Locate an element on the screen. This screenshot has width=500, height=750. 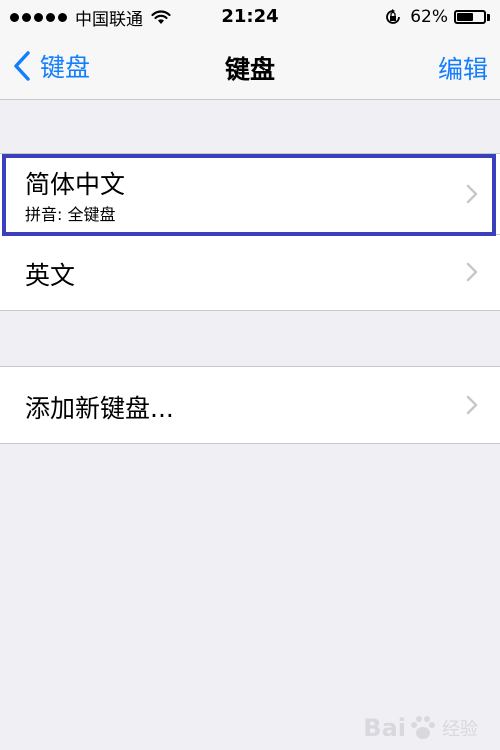
battery-fill is located at coordinates (465, 17).